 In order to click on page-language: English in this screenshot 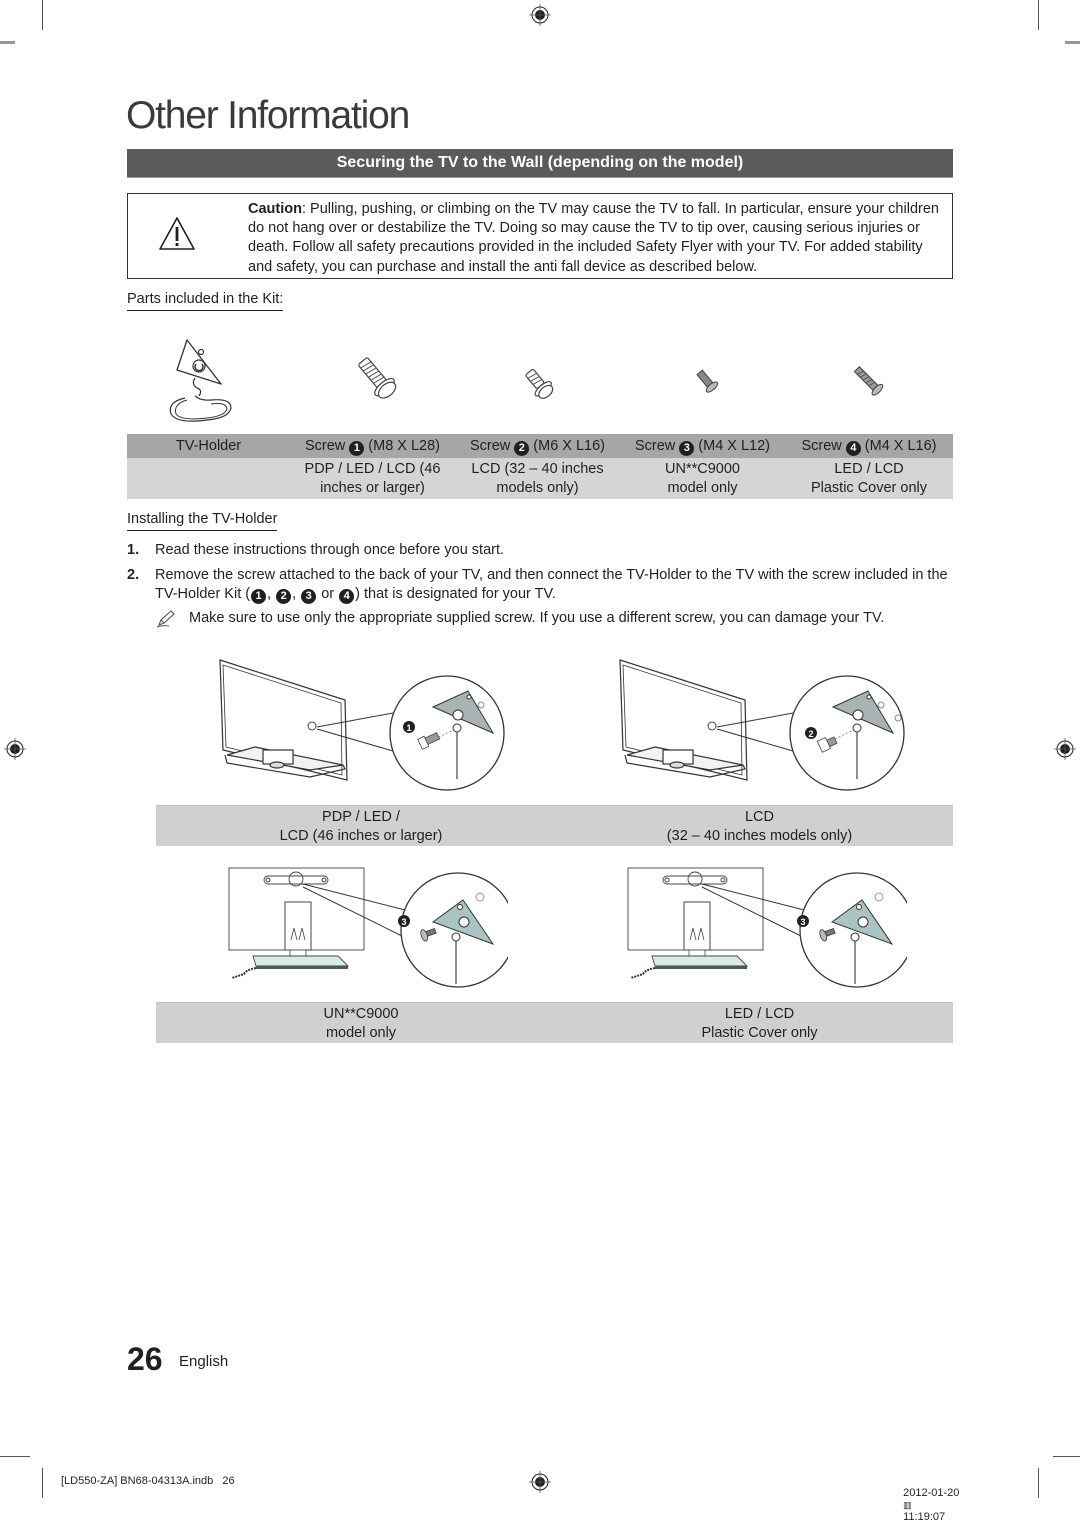, I will do `click(204, 1361)`.